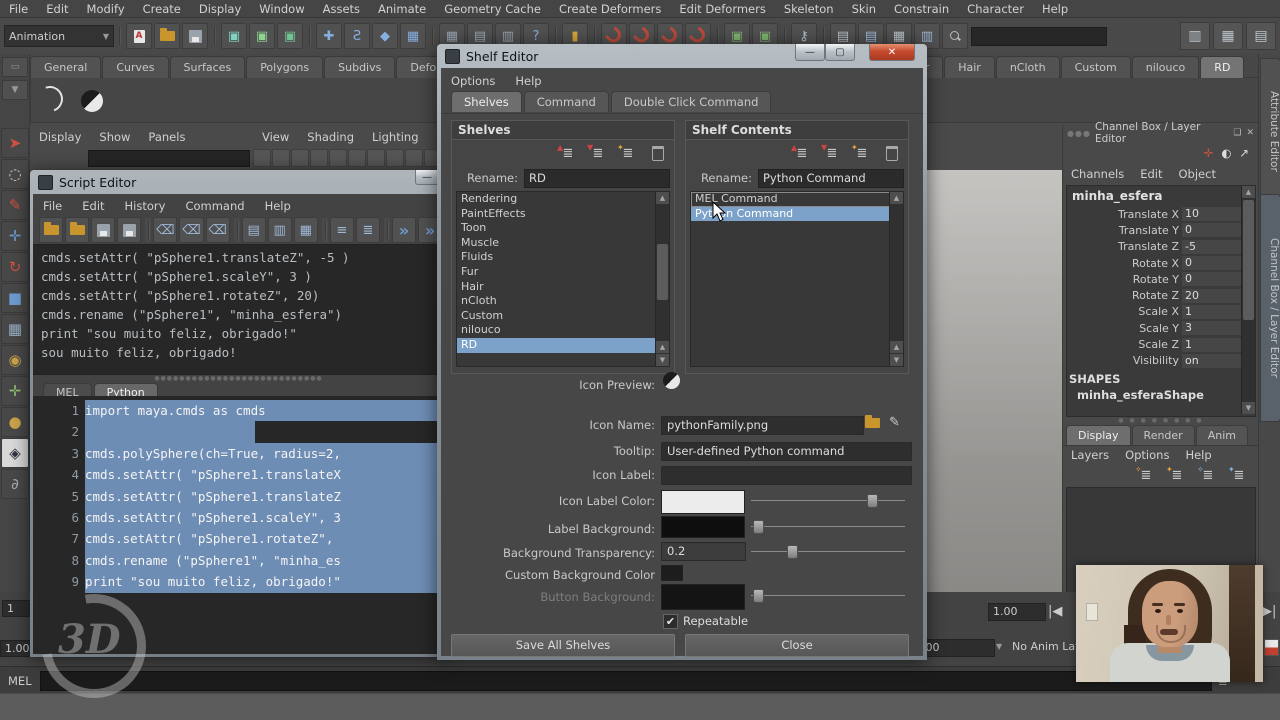 The height and width of the screenshot is (720, 1280). Describe the element at coordinates (279, 230) in the screenshot. I see `layout-input-only-icon: ▥` at that location.